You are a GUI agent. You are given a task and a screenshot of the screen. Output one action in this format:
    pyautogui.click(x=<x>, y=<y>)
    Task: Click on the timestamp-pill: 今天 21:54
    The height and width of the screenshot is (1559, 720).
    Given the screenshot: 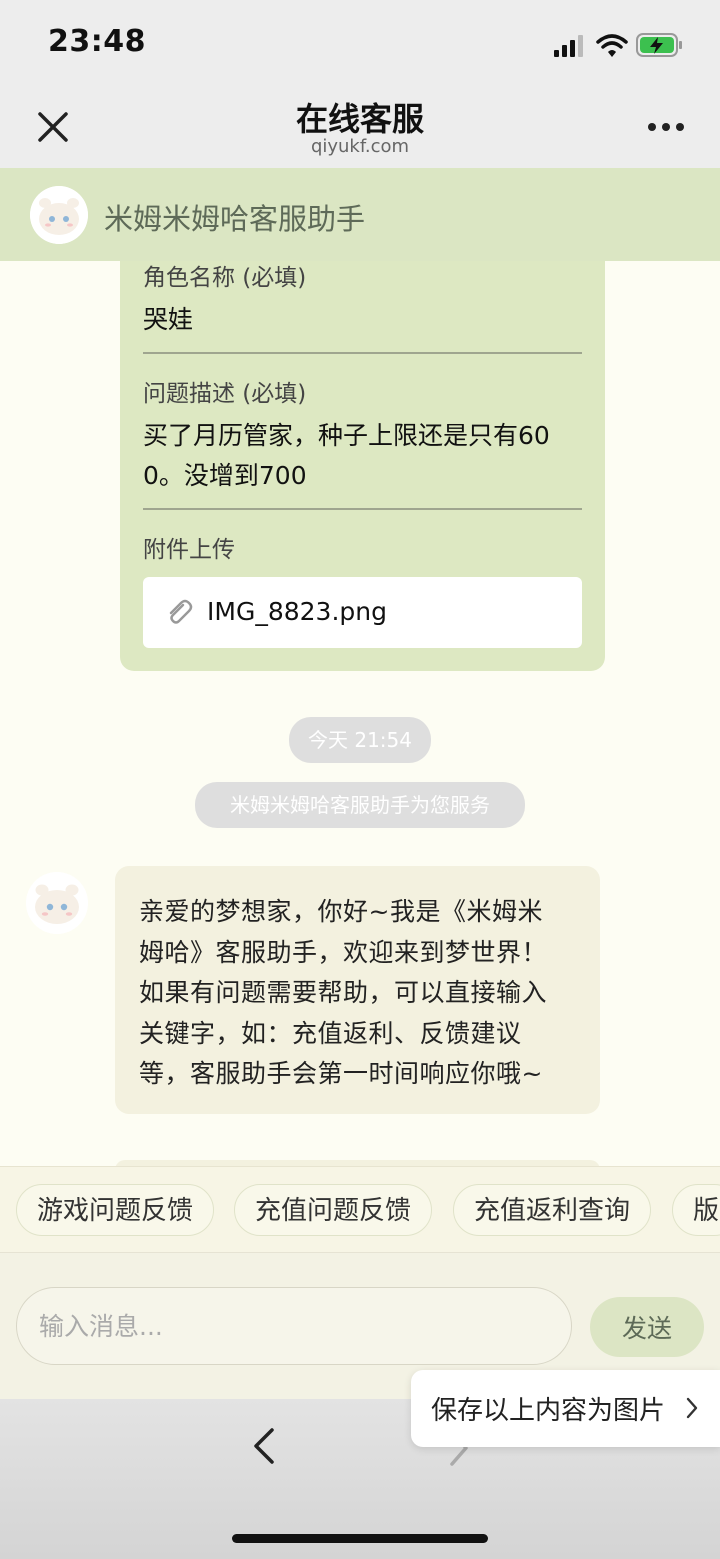 What is the action you would take?
    pyautogui.click(x=360, y=740)
    